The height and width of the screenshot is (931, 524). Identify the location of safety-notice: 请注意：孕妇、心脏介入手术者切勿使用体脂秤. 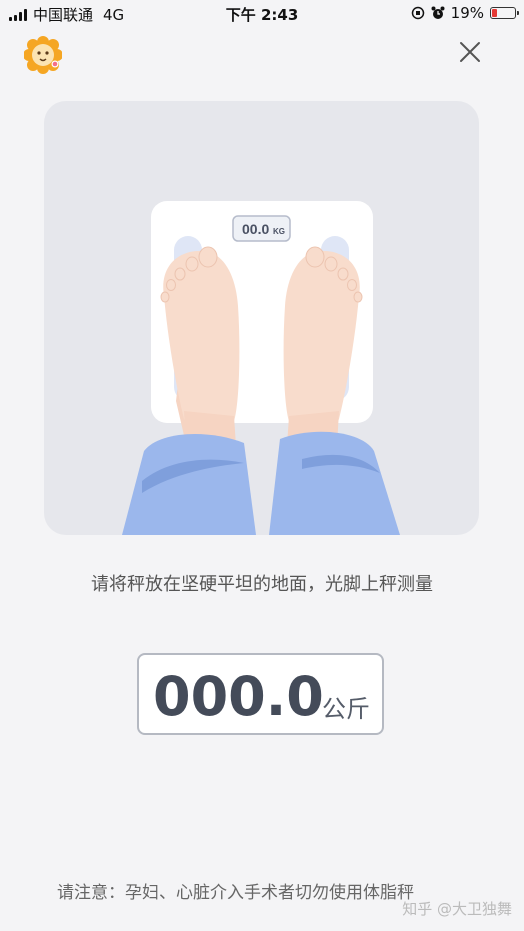
(235, 893).